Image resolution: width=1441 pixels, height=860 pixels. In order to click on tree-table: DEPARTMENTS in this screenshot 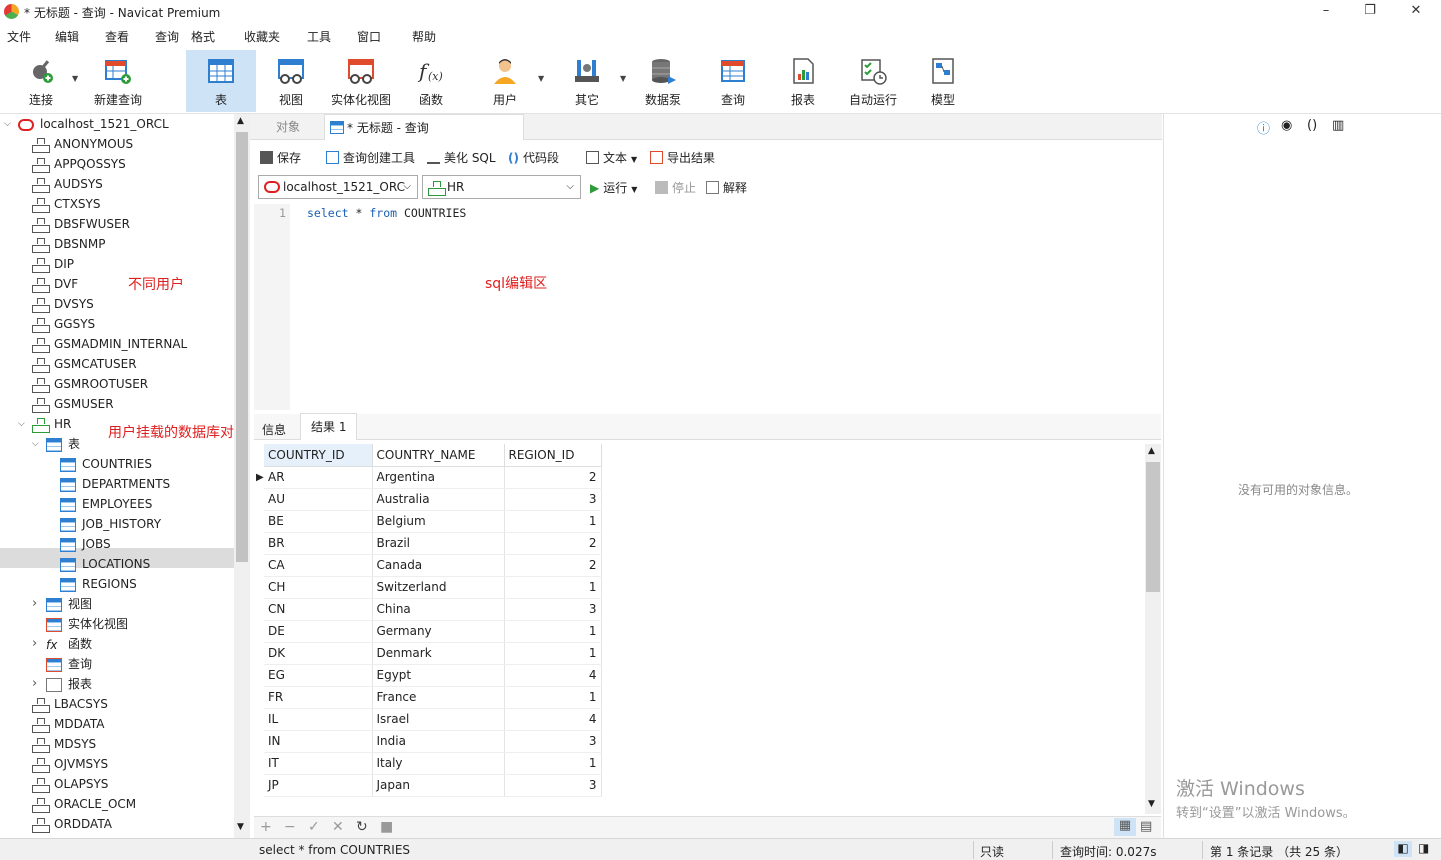, I will do `click(115, 484)`.